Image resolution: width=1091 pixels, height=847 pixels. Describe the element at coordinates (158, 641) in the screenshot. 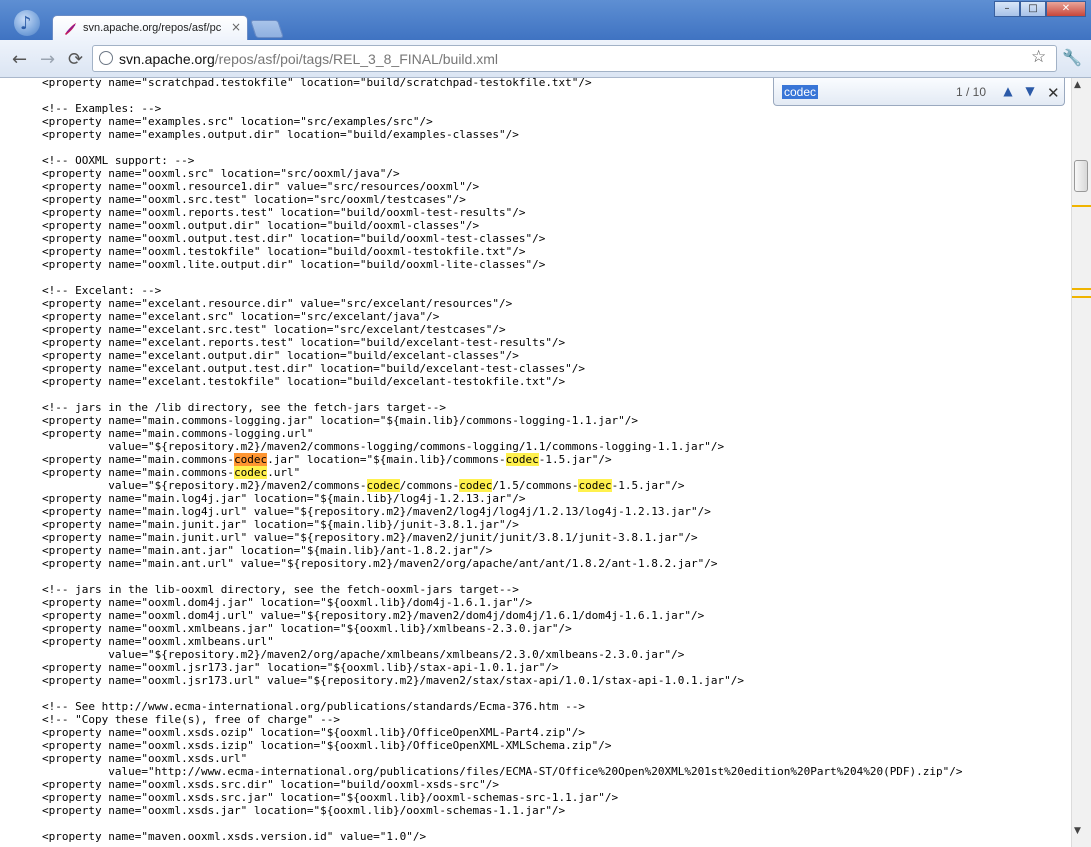

I see `code-line: <property name="ooxml.xmlbeans.url"` at that location.